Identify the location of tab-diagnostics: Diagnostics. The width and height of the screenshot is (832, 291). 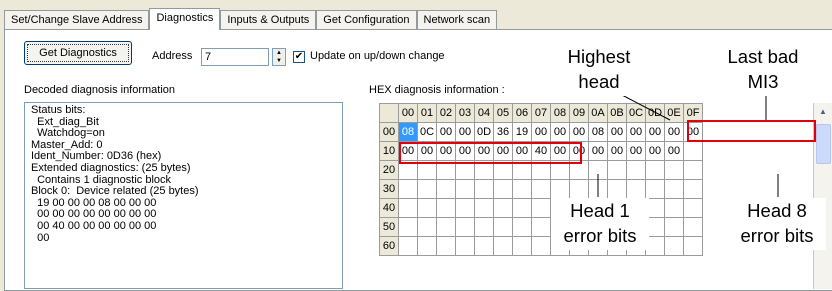
(185, 19).